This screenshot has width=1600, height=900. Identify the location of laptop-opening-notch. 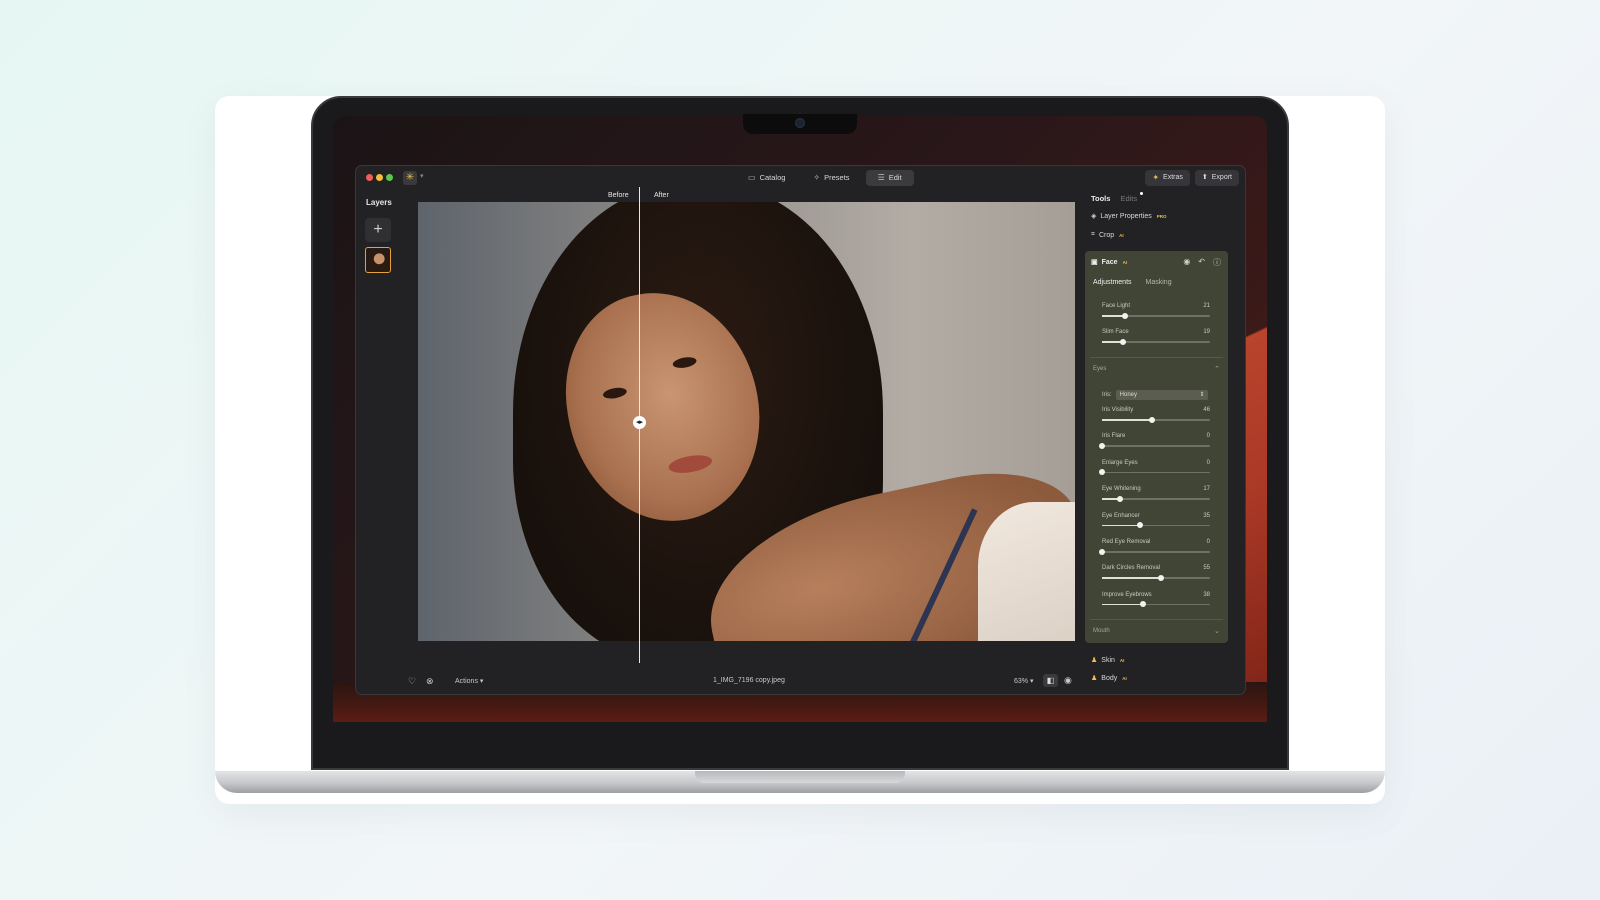
(800, 777).